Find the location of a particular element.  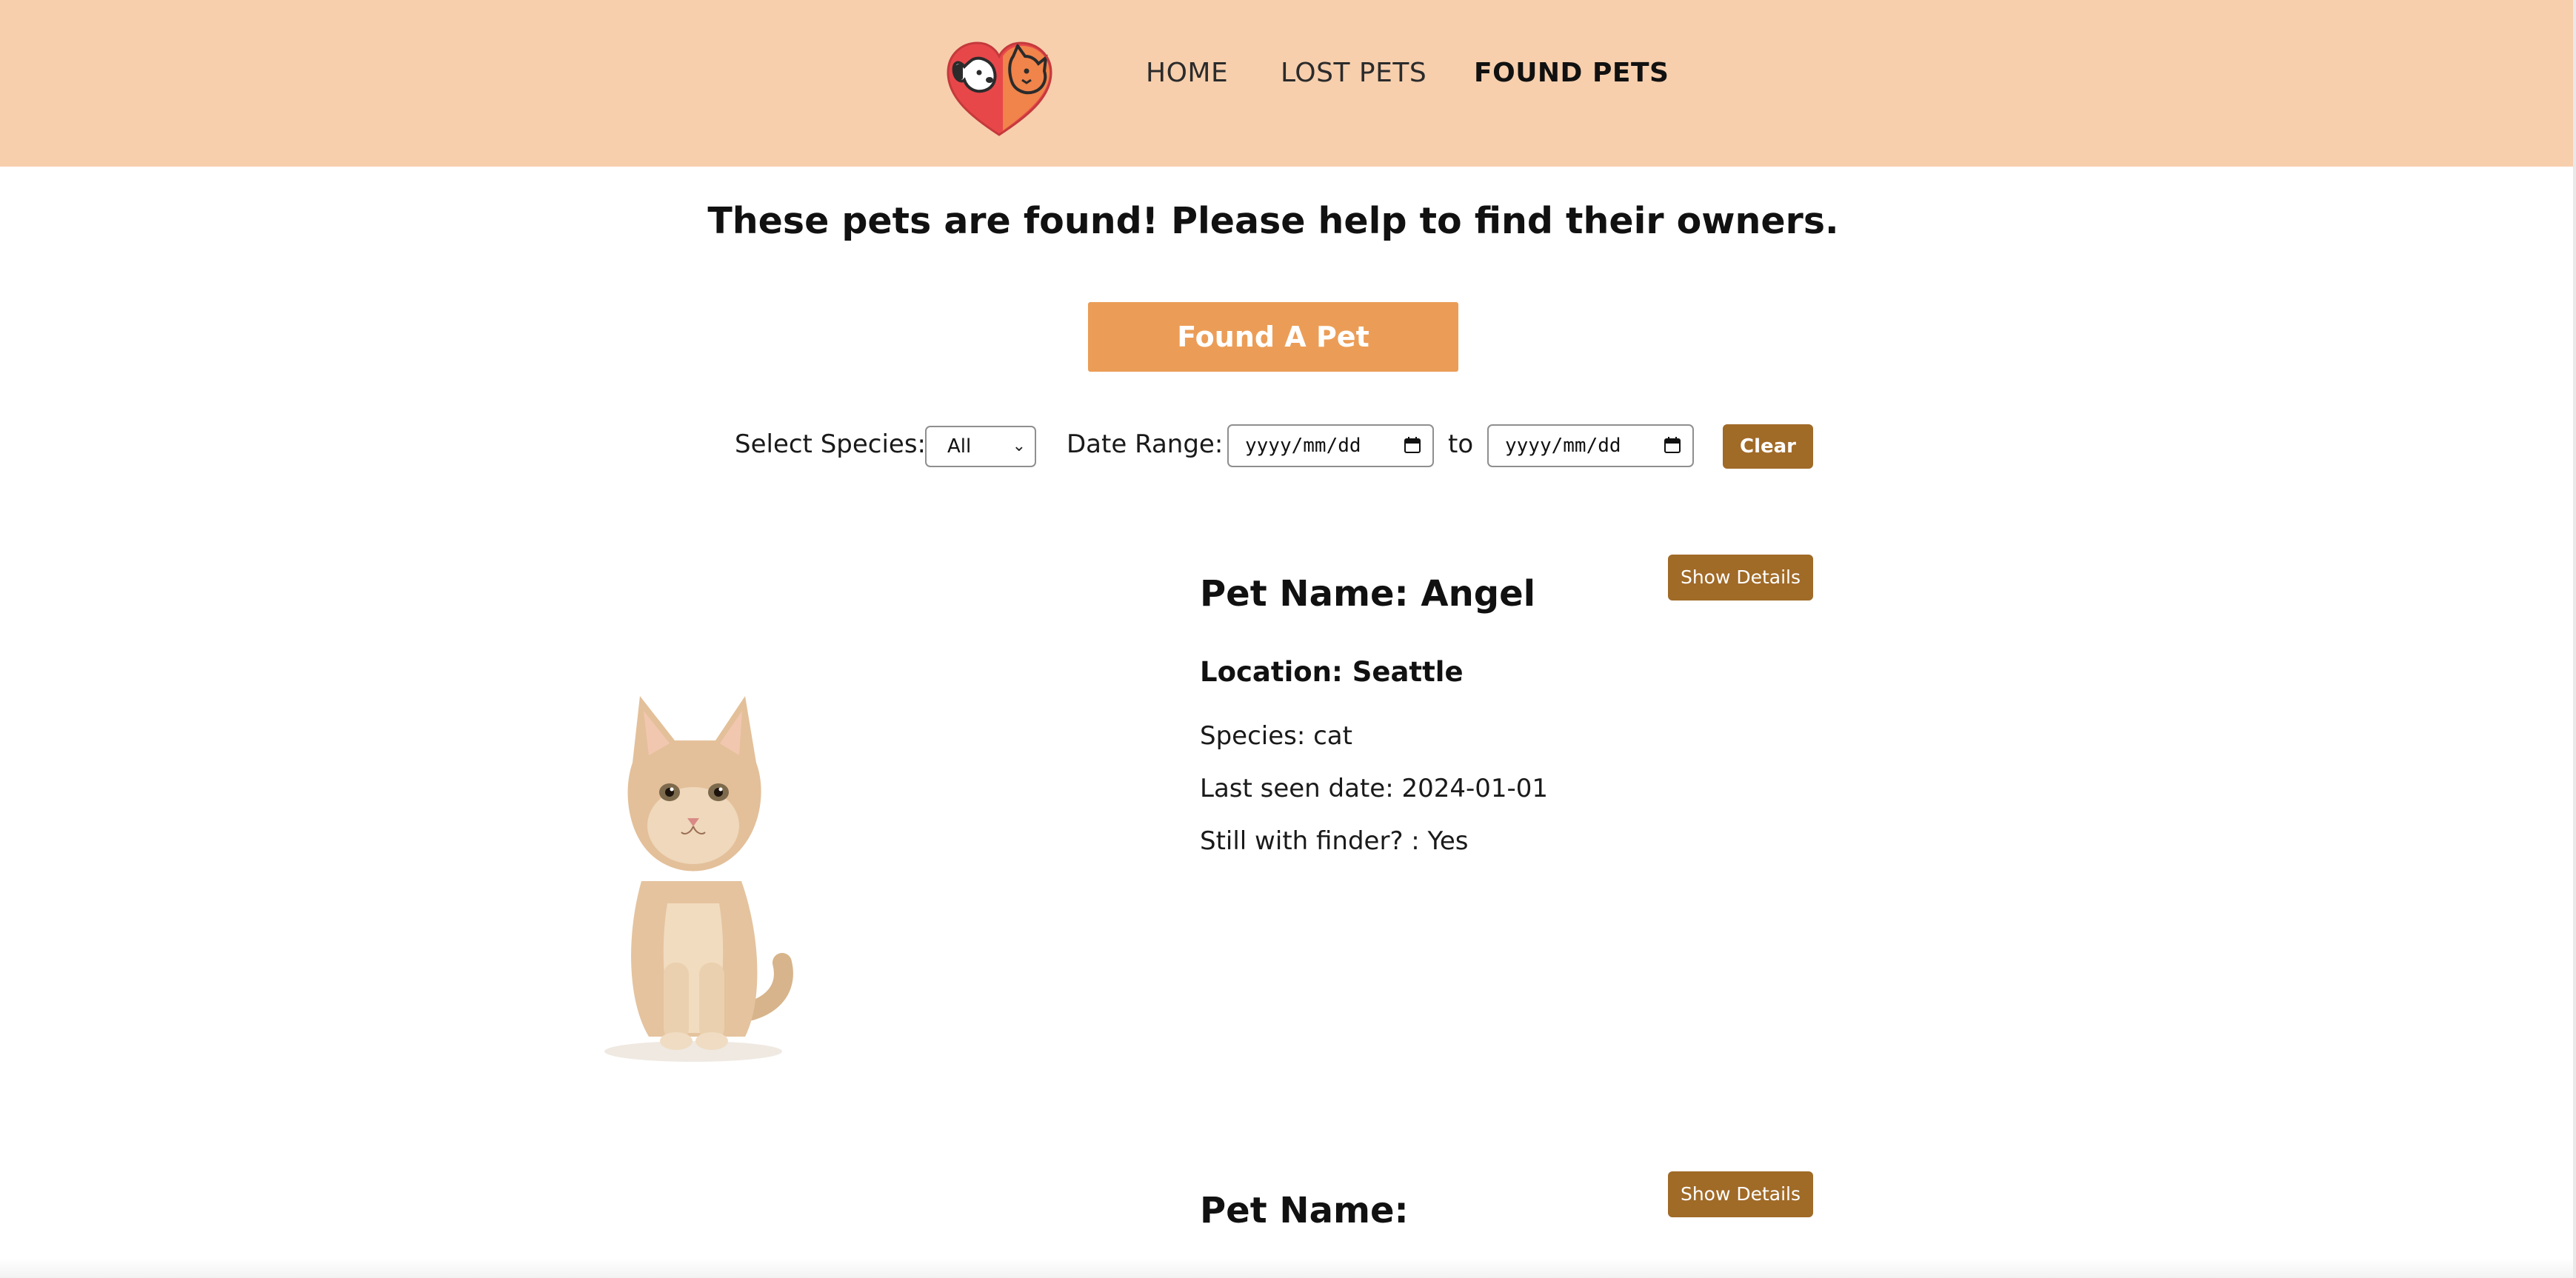

pet-name: Pet Name: Angel is located at coordinates (1368, 594).